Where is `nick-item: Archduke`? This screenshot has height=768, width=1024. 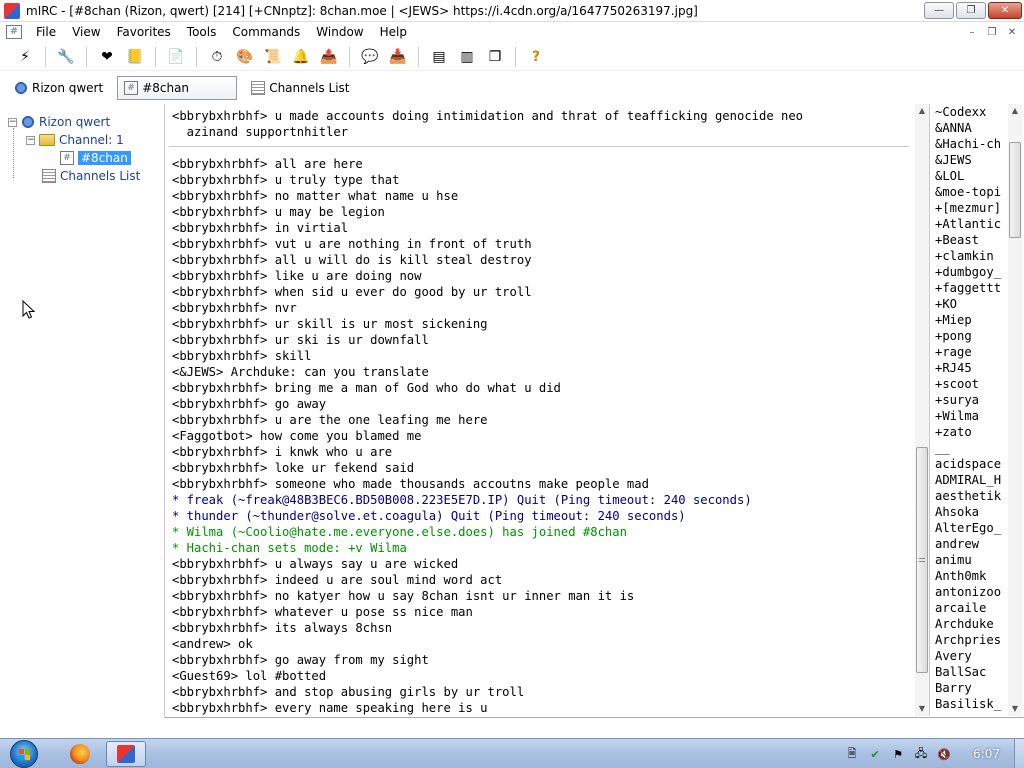 nick-item: Archduke is located at coordinates (970, 624).